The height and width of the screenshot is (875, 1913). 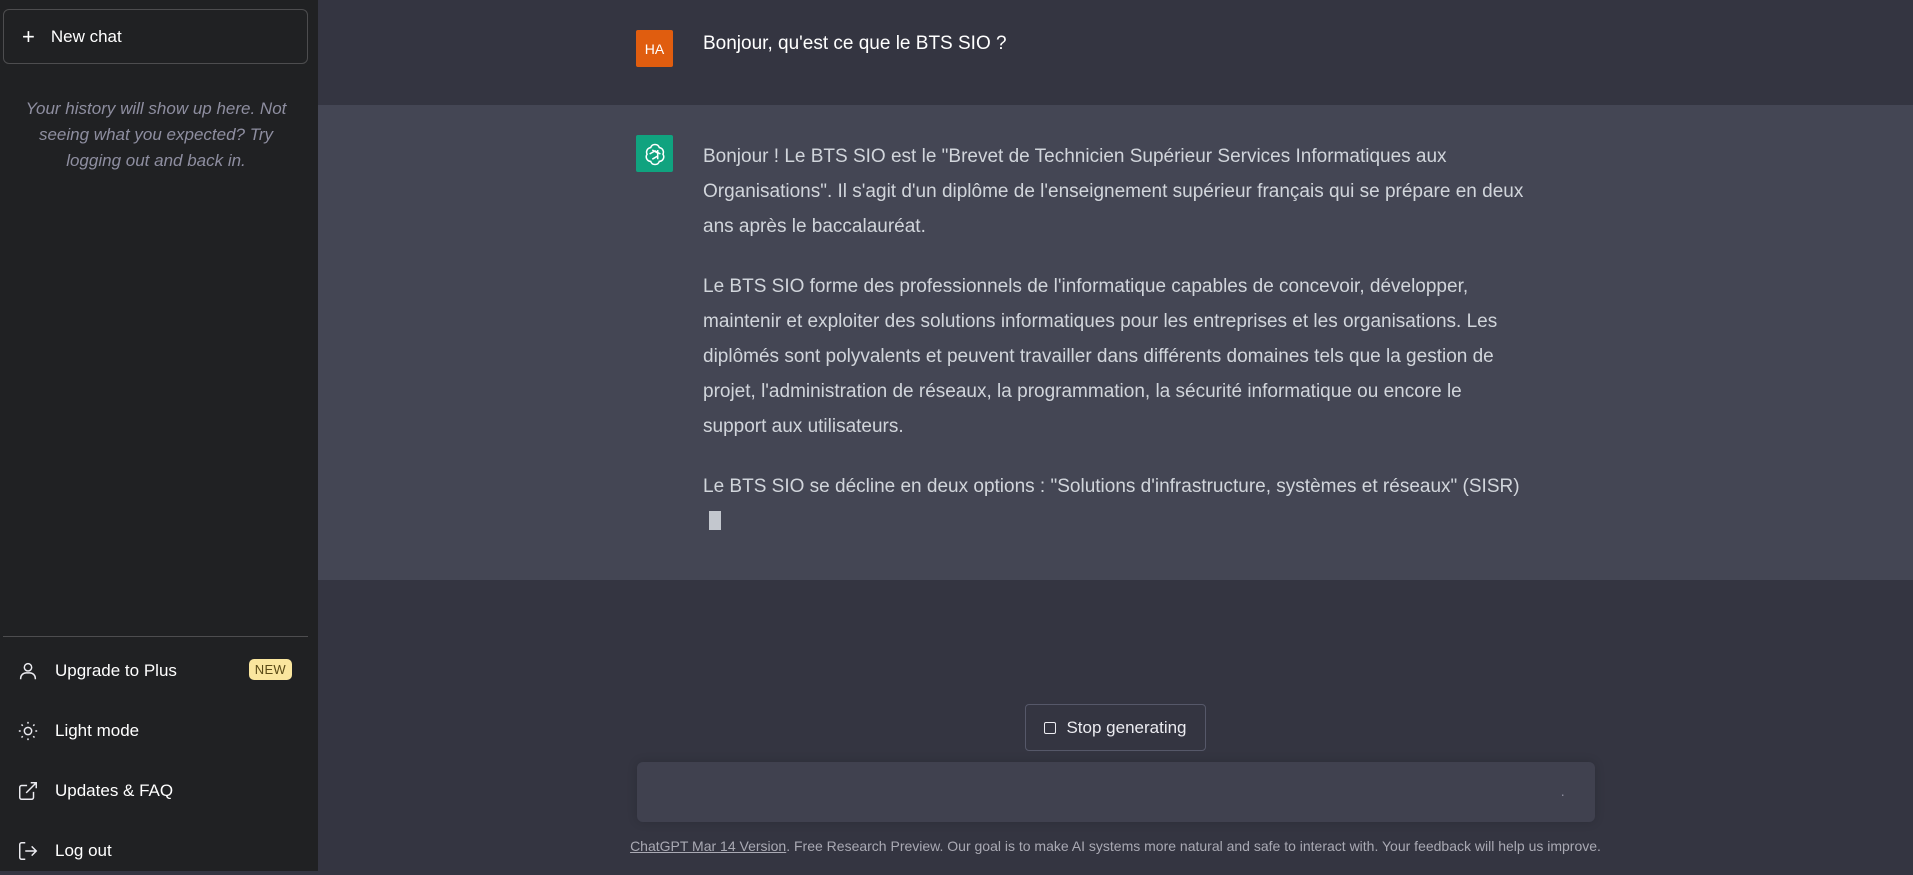 I want to click on sidebar-item-label: Log out, so click(x=83, y=850).